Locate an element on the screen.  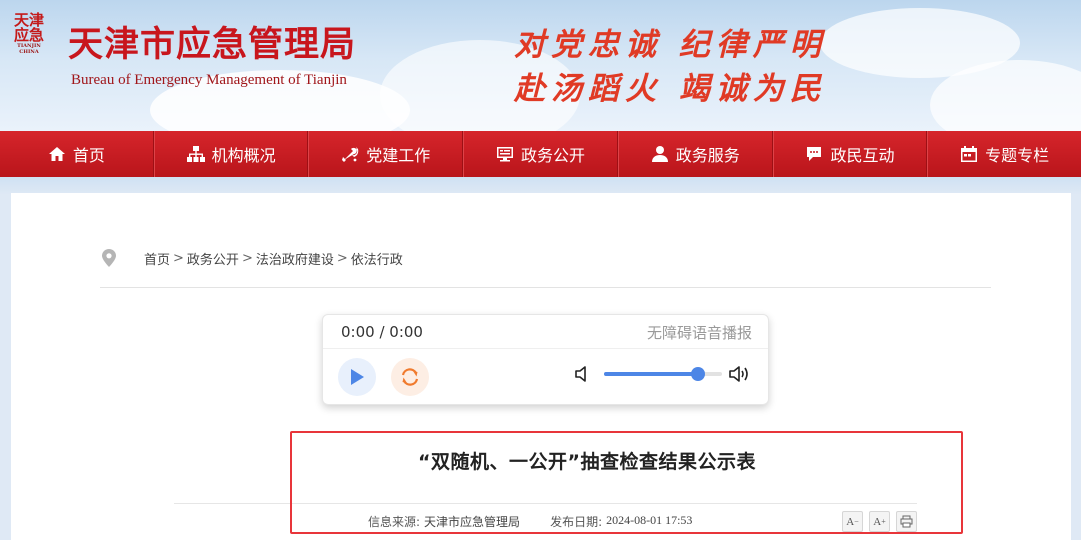
loop-button is located at coordinates (410, 377).